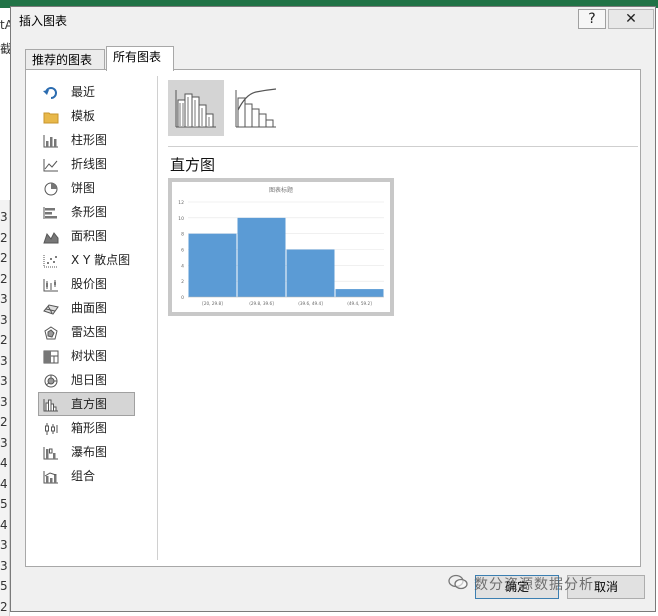 This screenshot has height=616, width=658. Describe the element at coordinates (51, 332) in the screenshot. I see `radar-chart-icon` at that location.